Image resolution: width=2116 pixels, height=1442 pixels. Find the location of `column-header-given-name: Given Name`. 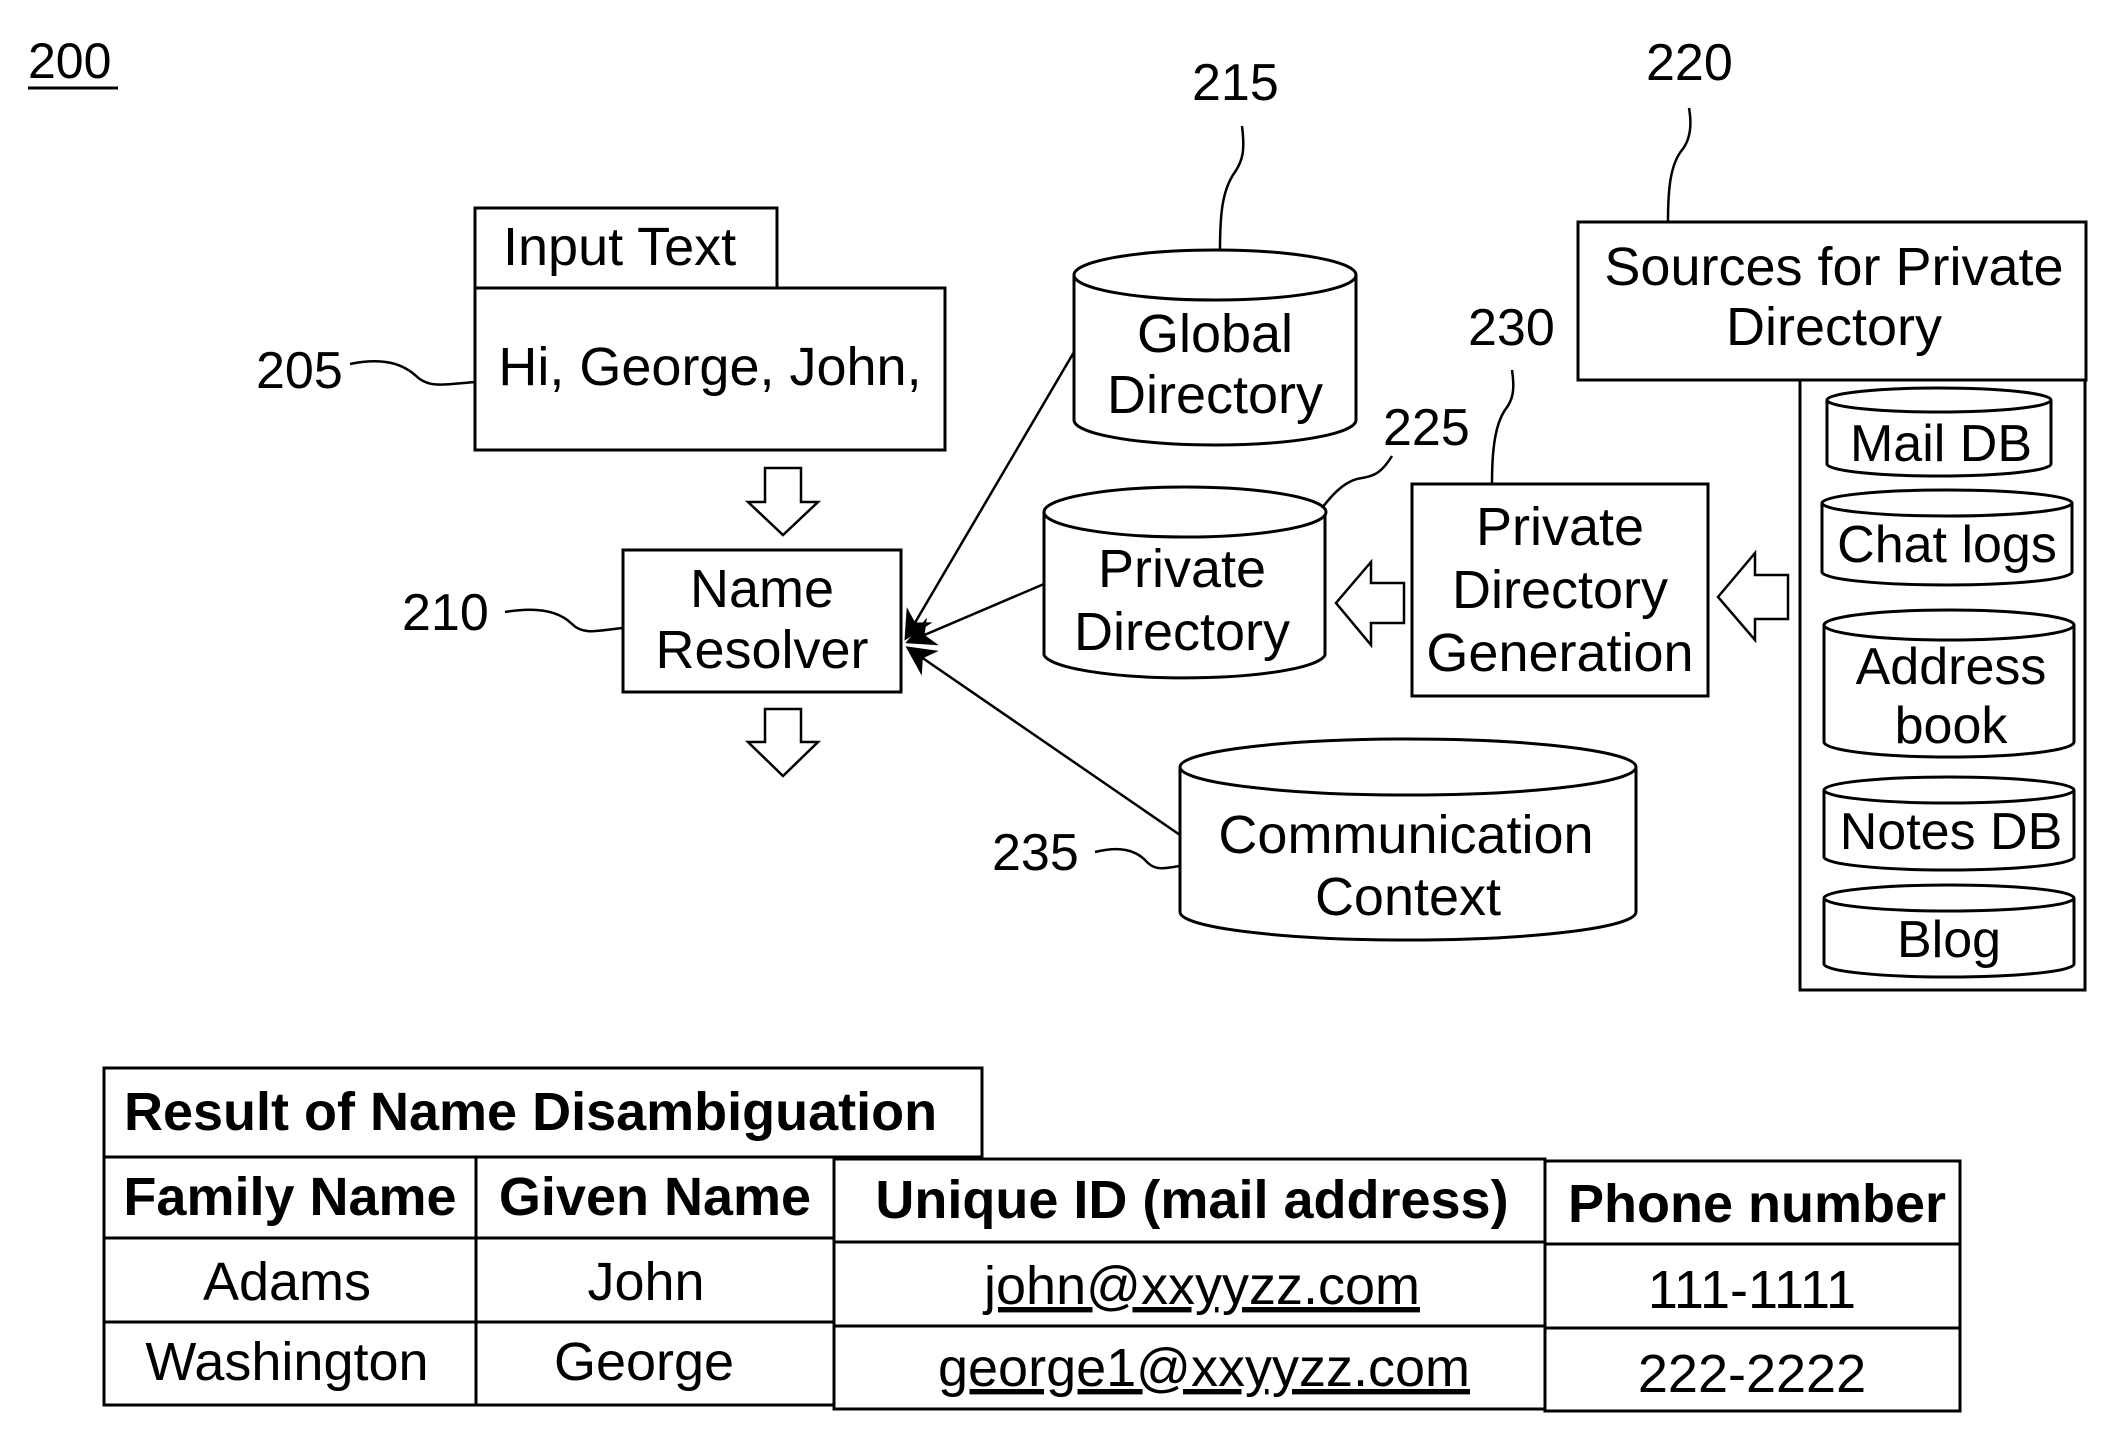

column-header-given-name: Given Name is located at coordinates (655, 1197).